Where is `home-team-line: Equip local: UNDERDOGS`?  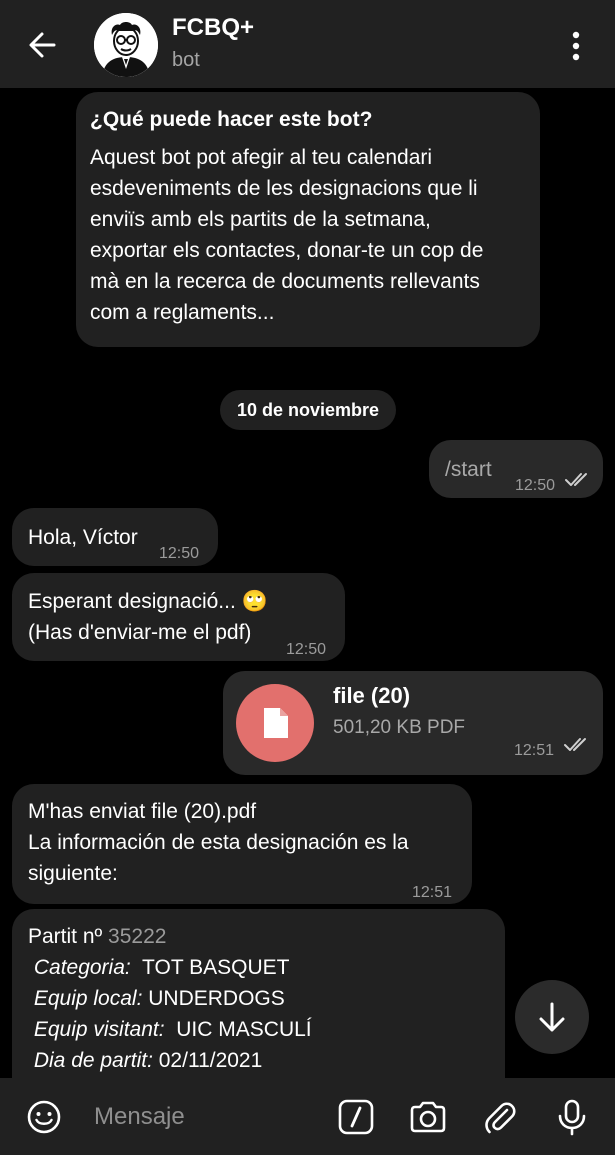
home-team-line: Equip local: UNDERDOGS is located at coordinates (258, 998).